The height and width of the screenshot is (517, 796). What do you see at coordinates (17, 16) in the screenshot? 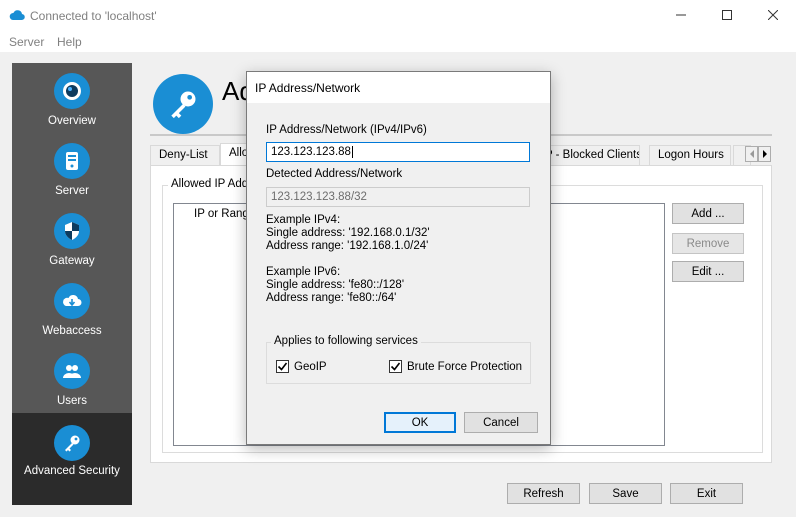
I see `cloud-icon` at bounding box center [17, 16].